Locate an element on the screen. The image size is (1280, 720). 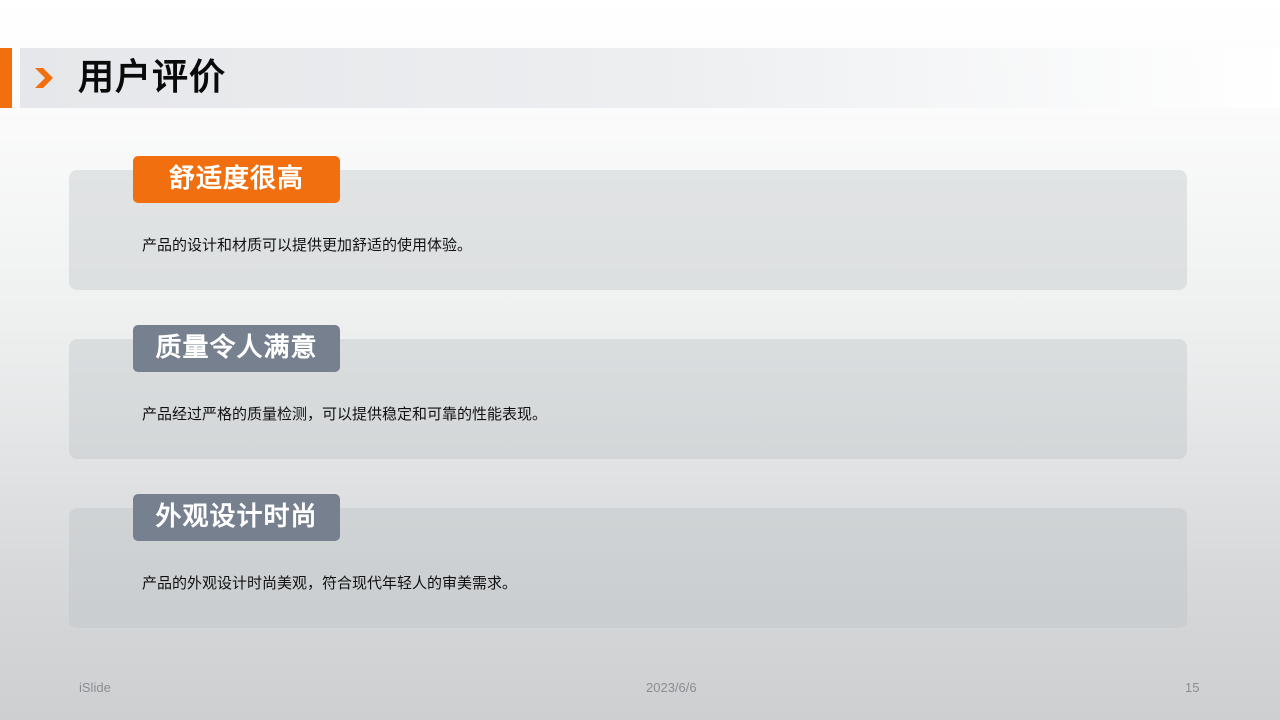
review-text-design: 产品的外观设计时尚美观，符合现代年轻人的审美需求。 is located at coordinates (330, 583).